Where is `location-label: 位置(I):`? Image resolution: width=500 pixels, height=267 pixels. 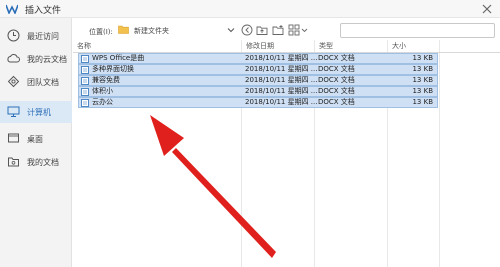 location-label: 位置(I): is located at coordinates (101, 32).